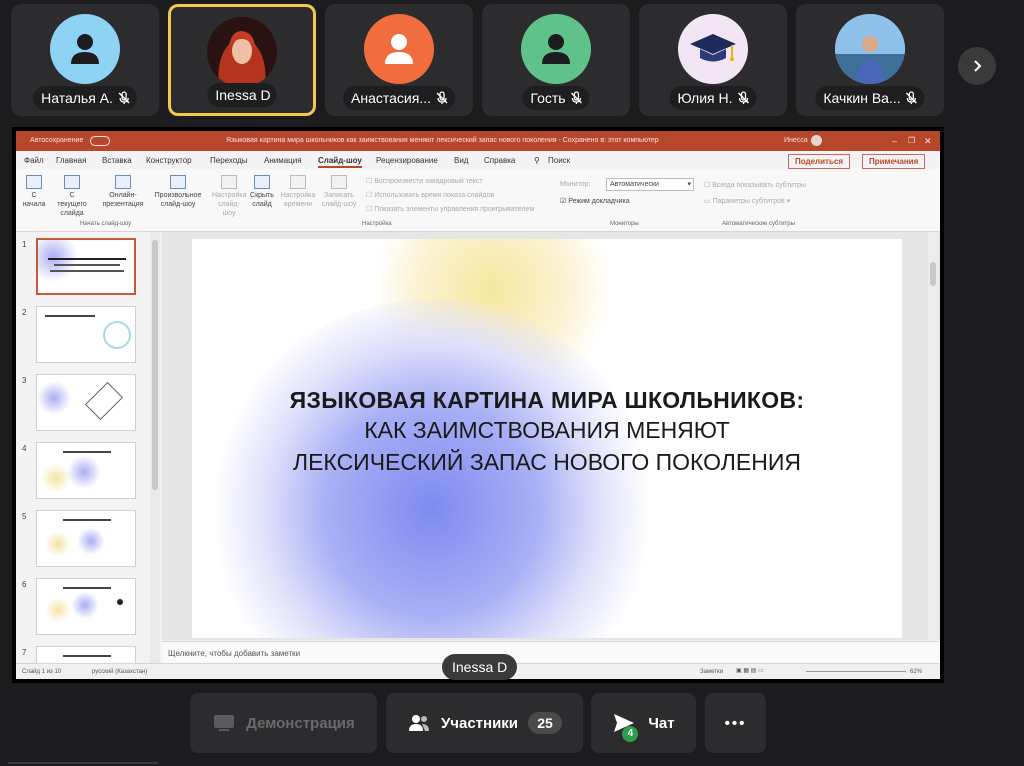 This screenshot has width=1024, height=766. I want to click on slideshow-icon, so click(34, 182).